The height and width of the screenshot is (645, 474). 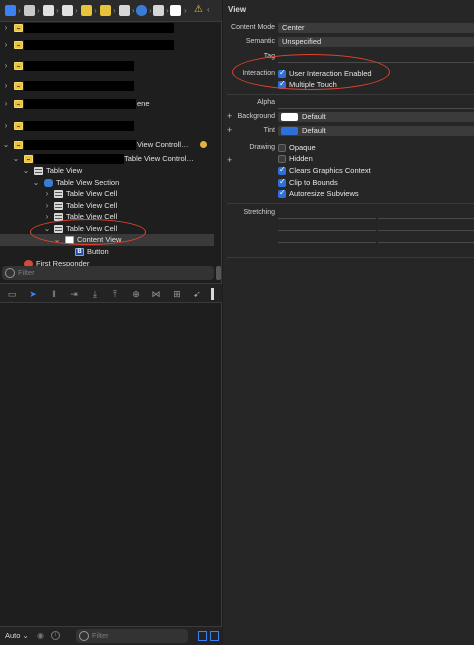 I want to click on breakpoints-icon: ➤, so click(x=33, y=294).